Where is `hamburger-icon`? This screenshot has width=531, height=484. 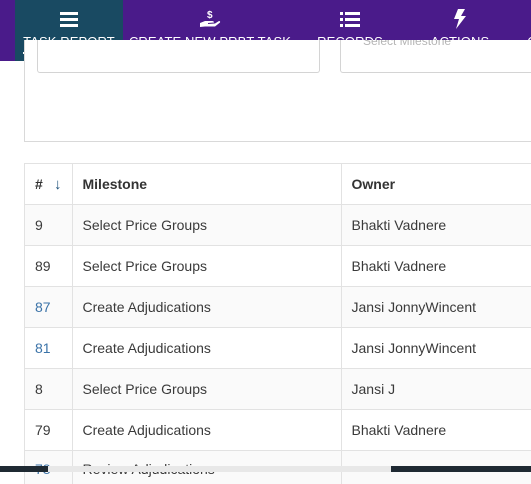
hamburger-icon is located at coordinates (69, 19).